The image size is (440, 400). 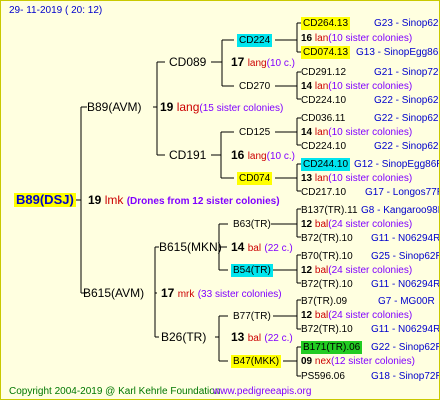 I want to click on l4-ref: G18 - Sinop72R, so click(x=405, y=376).